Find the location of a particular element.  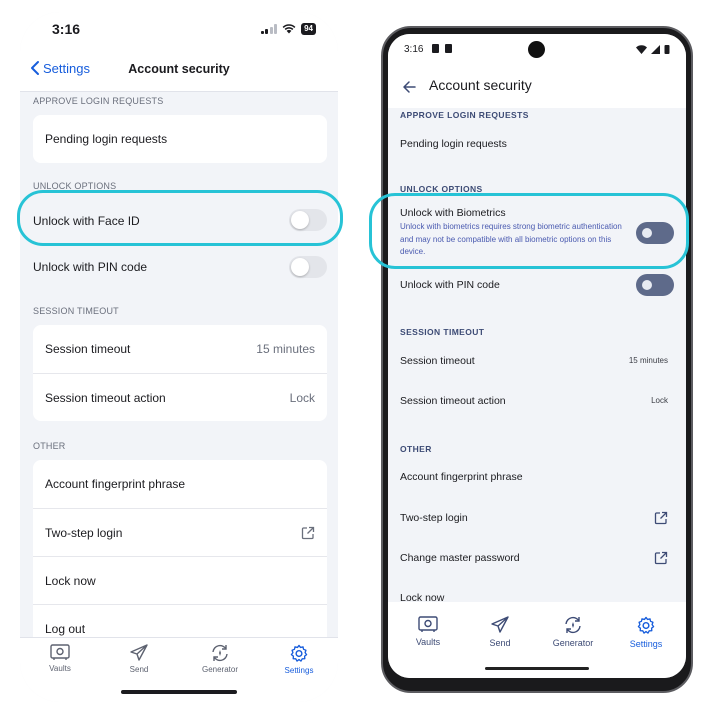

home-indicator is located at coordinates (179, 692).